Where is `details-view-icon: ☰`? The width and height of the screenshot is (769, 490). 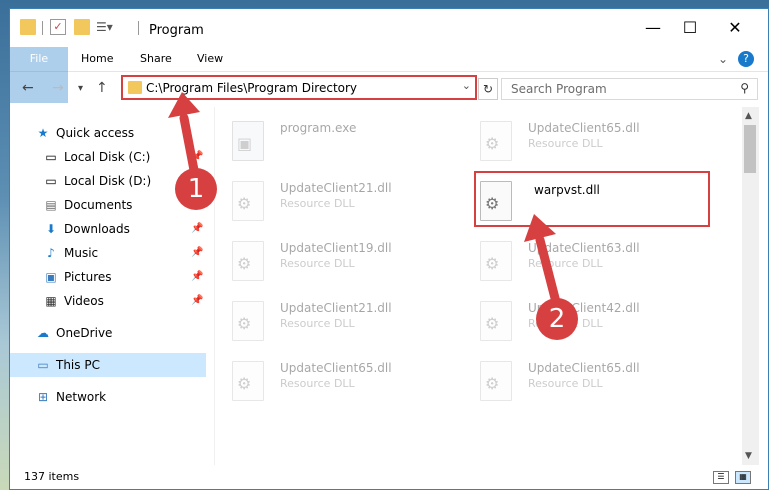
details-view-icon: ☰ is located at coordinates (721, 477).